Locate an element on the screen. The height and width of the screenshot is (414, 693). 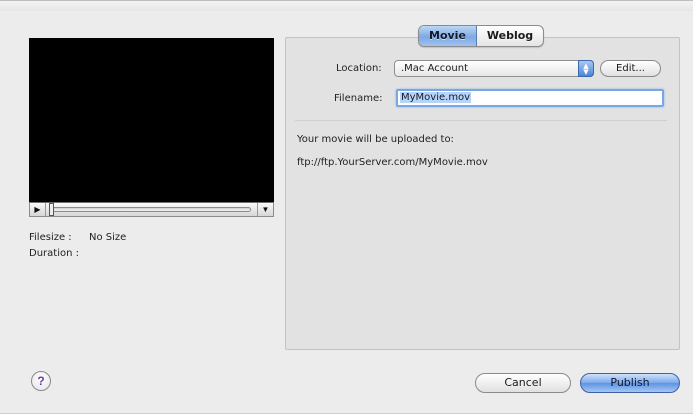
upload-url: ftp://ftp.YourServer.com/MyMovie.mov is located at coordinates (392, 162).